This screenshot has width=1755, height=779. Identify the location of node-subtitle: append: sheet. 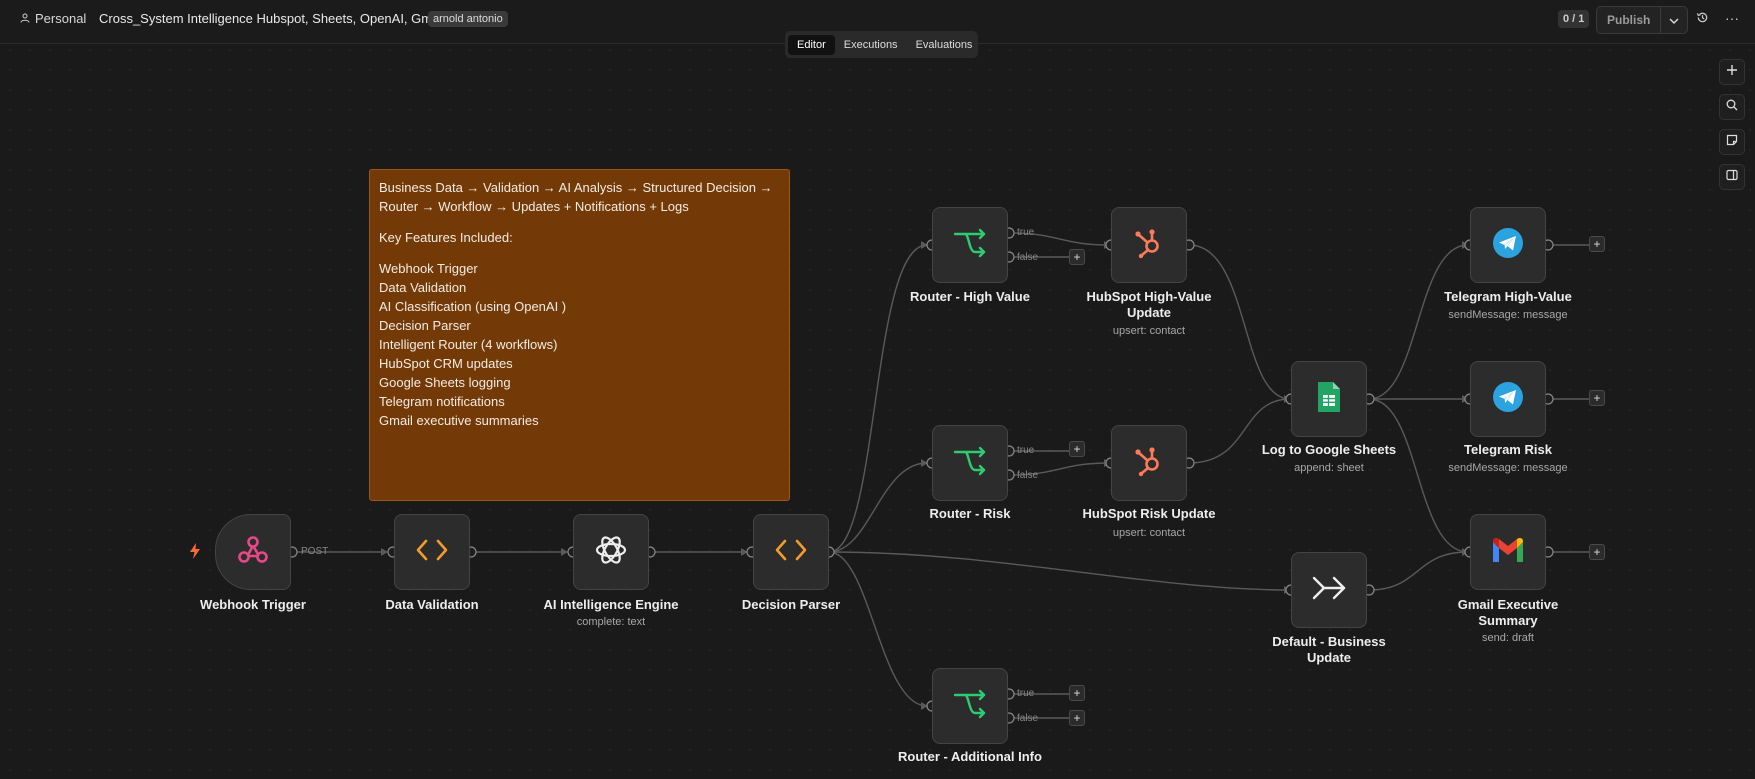
(1329, 468).